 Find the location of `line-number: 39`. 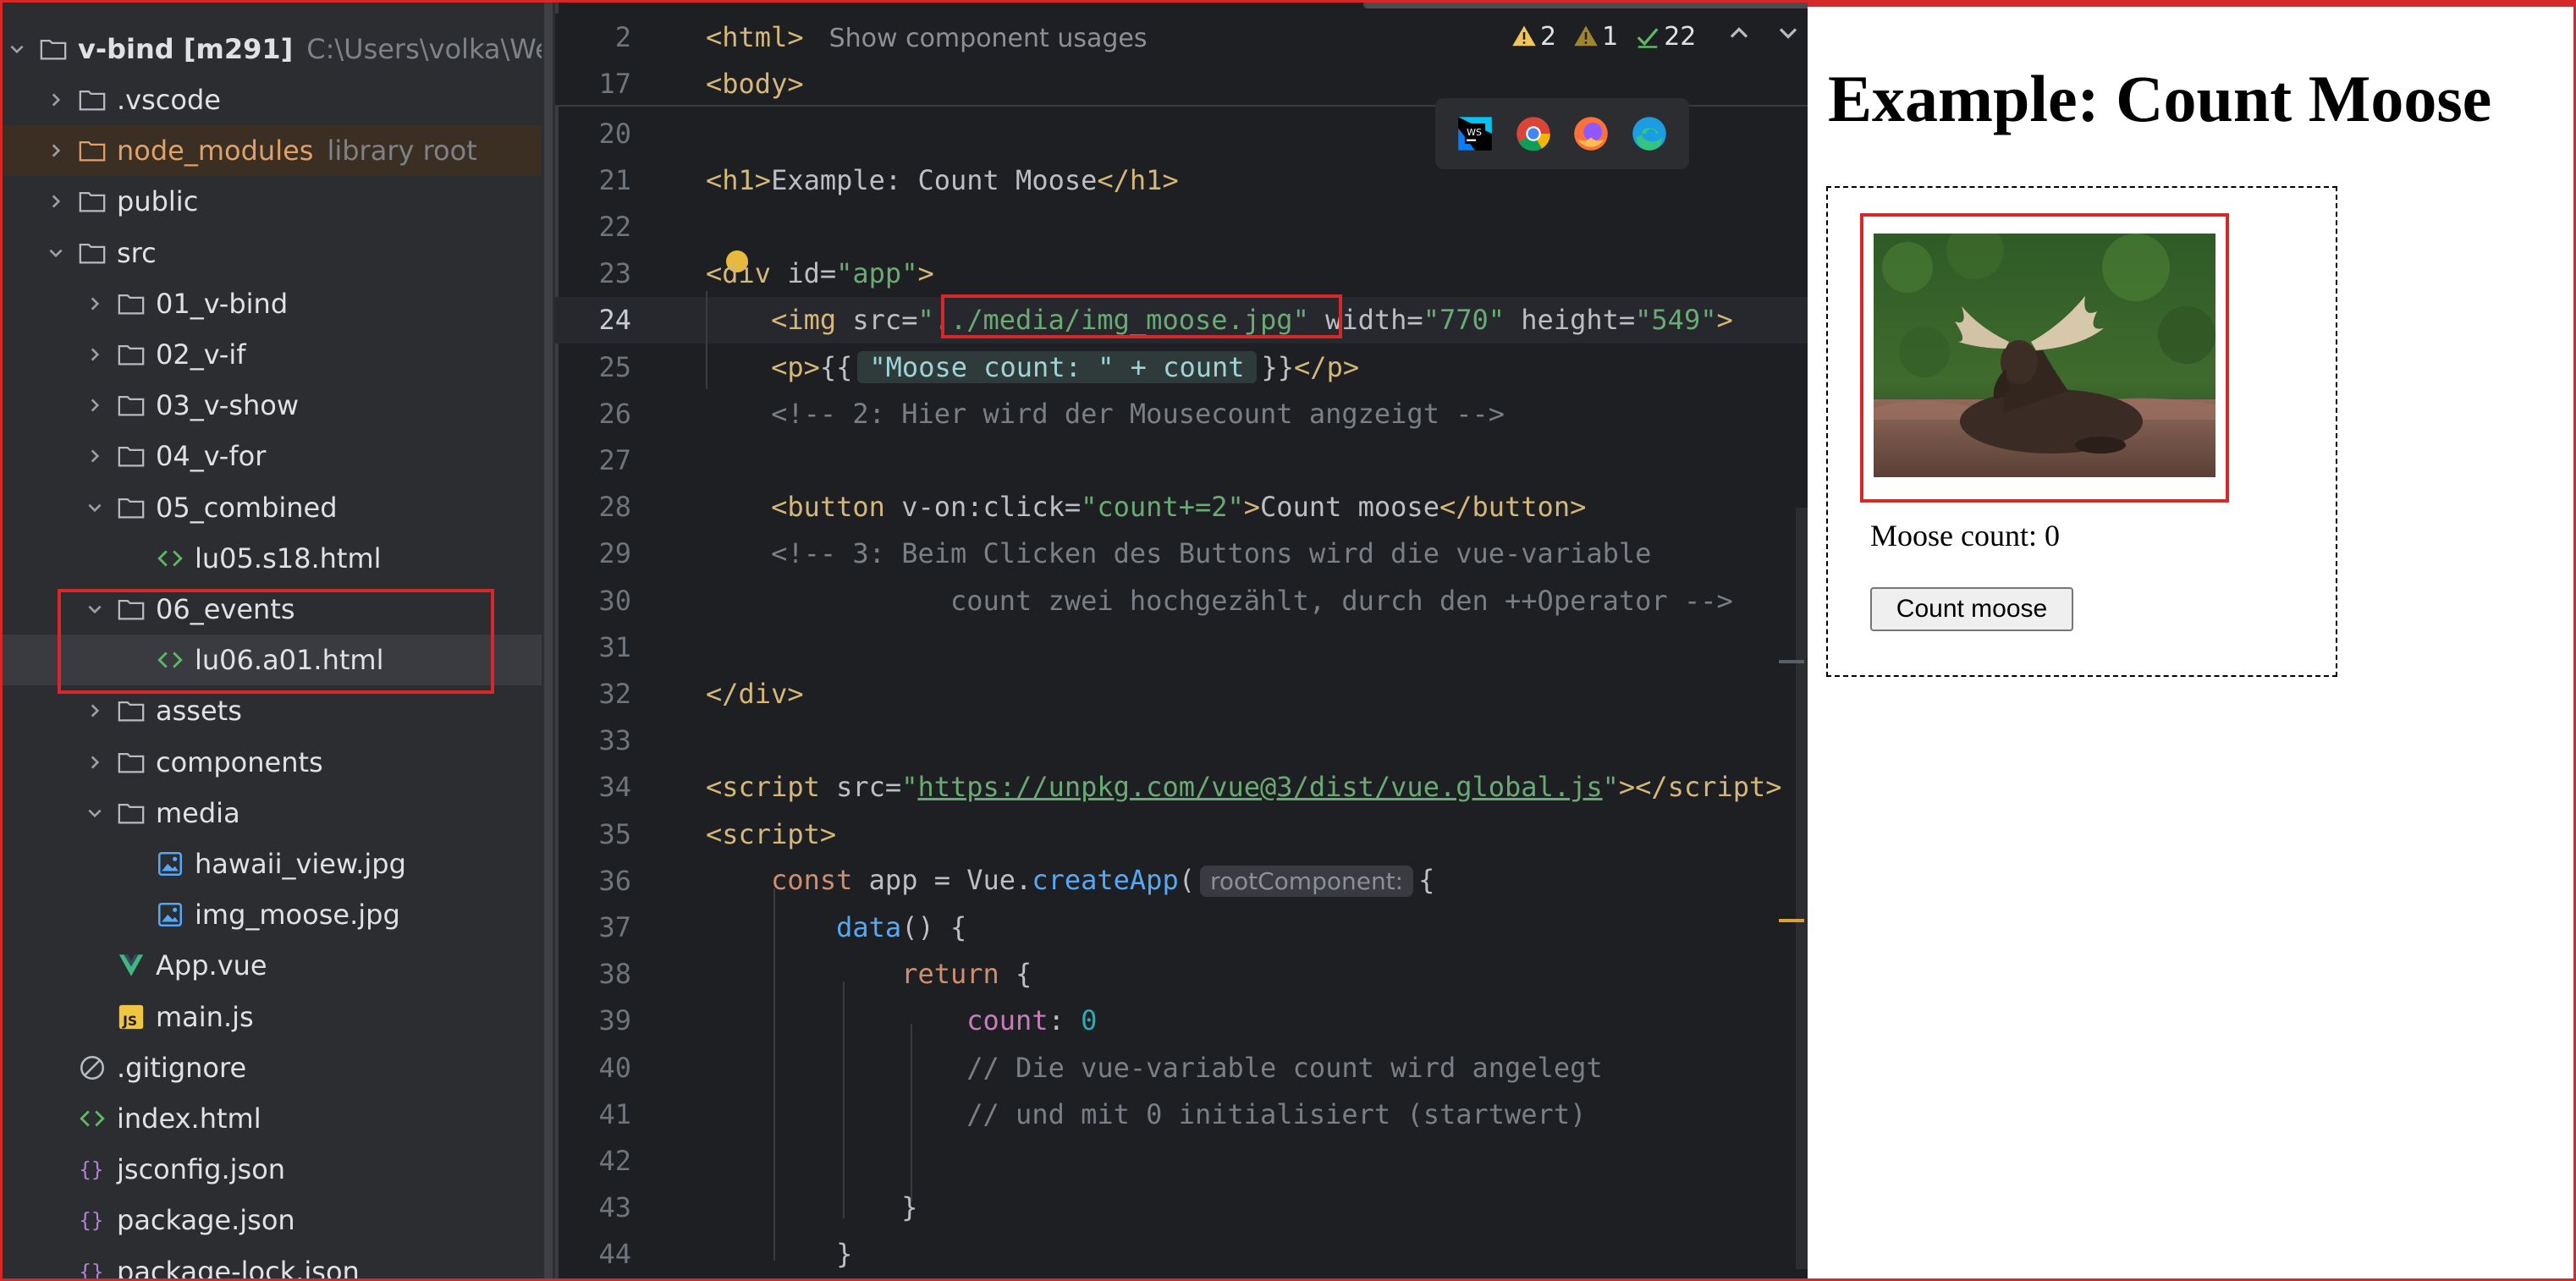

line-number: 39 is located at coordinates (614, 1020).